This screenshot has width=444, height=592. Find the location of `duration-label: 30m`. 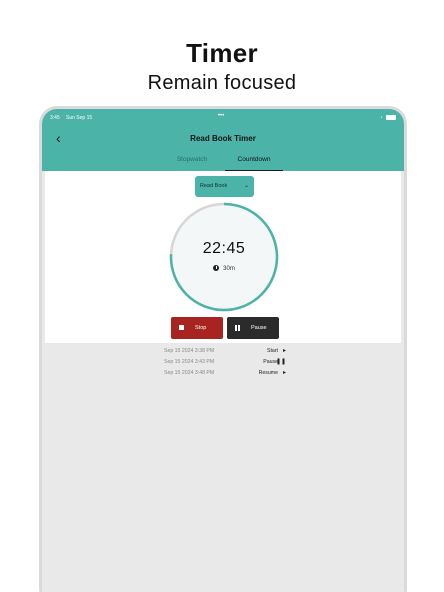

duration-label: 30m is located at coordinates (229, 269).